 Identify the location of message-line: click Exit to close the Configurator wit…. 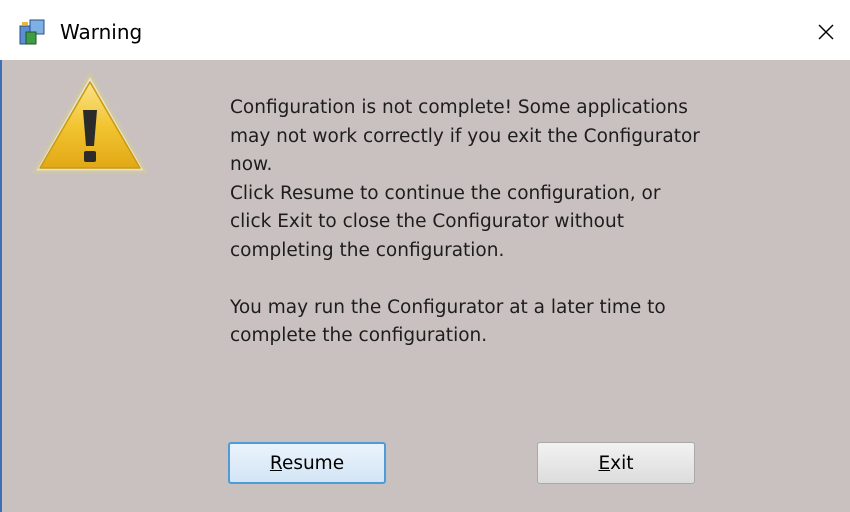
(427, 221).